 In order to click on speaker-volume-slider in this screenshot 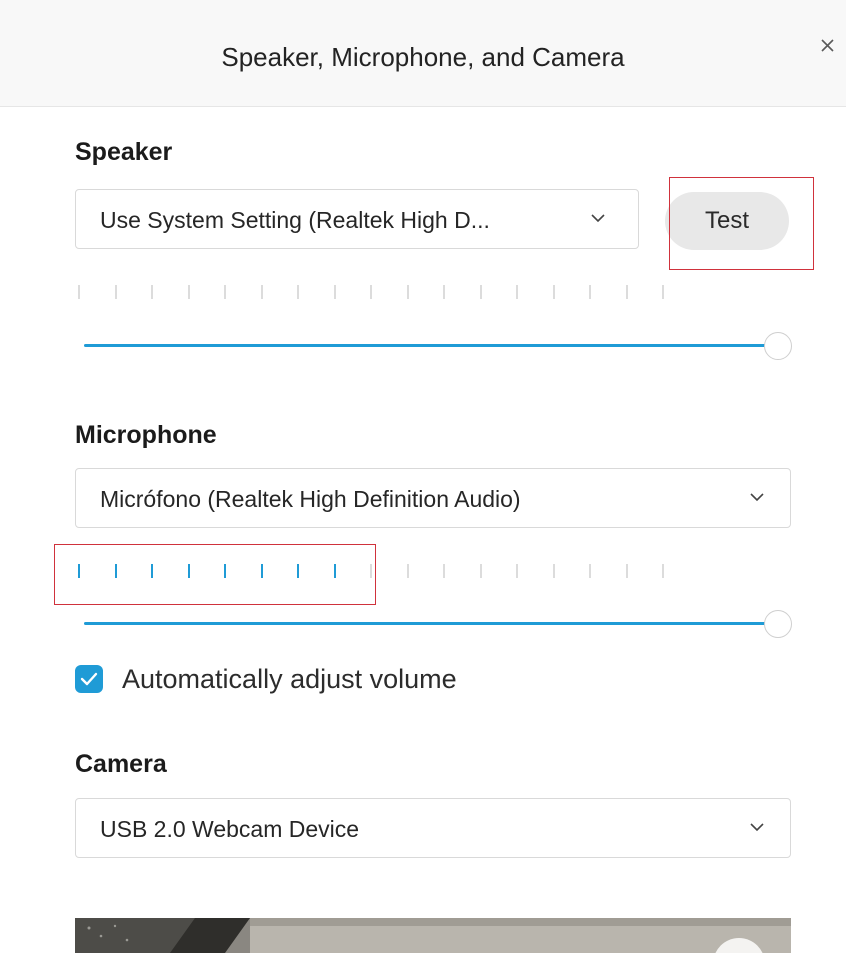, I will do `click(438, 346)`.